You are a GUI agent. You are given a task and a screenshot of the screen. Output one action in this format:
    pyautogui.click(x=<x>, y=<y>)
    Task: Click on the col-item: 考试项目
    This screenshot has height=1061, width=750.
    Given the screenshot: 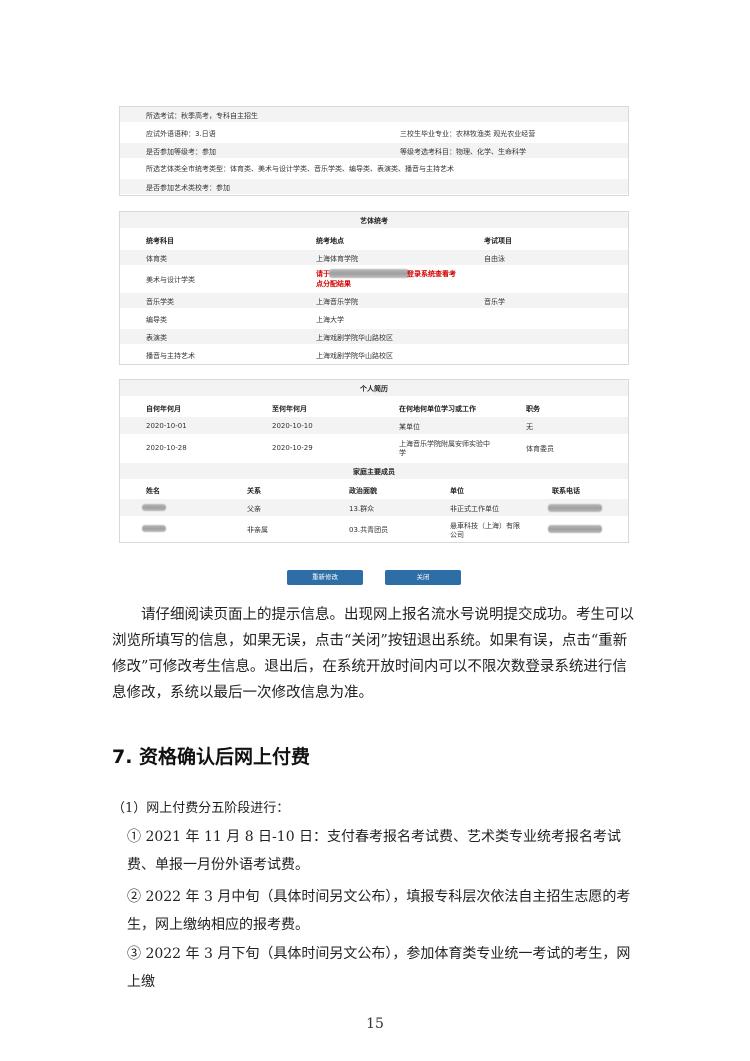 What is the action you would take?
    pyautogui.click(x=498, y=241)
    